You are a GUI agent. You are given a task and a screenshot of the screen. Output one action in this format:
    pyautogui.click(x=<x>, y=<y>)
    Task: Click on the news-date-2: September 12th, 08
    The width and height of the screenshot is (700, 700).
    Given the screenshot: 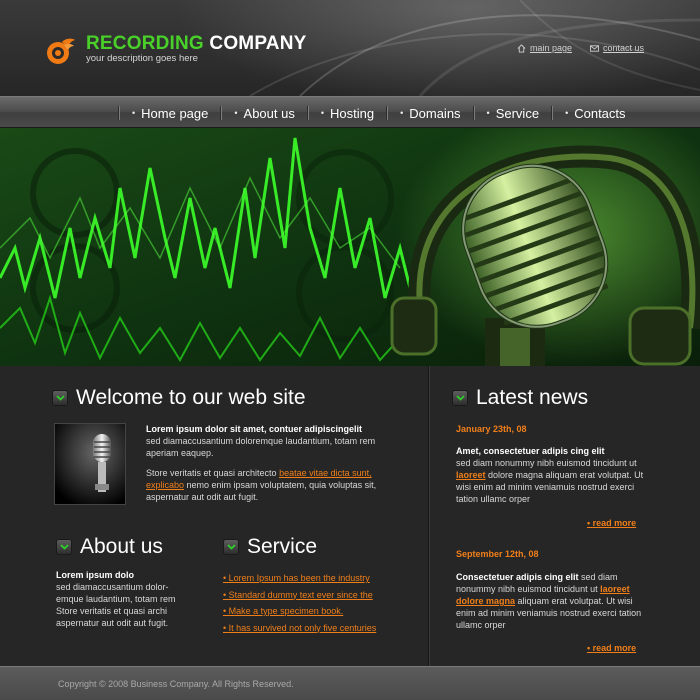 What is the action you would take?
    pyautogui.click(x=497, y=554)
    